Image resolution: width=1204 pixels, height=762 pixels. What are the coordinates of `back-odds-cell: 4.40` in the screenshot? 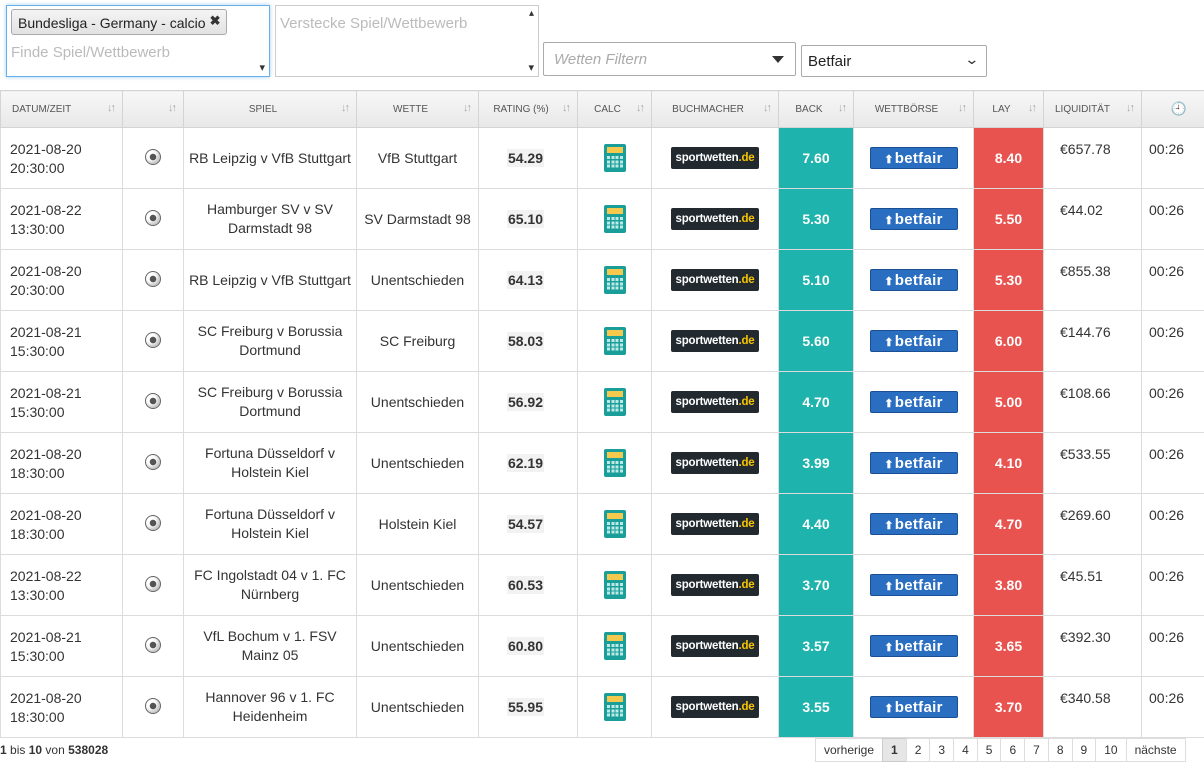 It's located at (816, 524).